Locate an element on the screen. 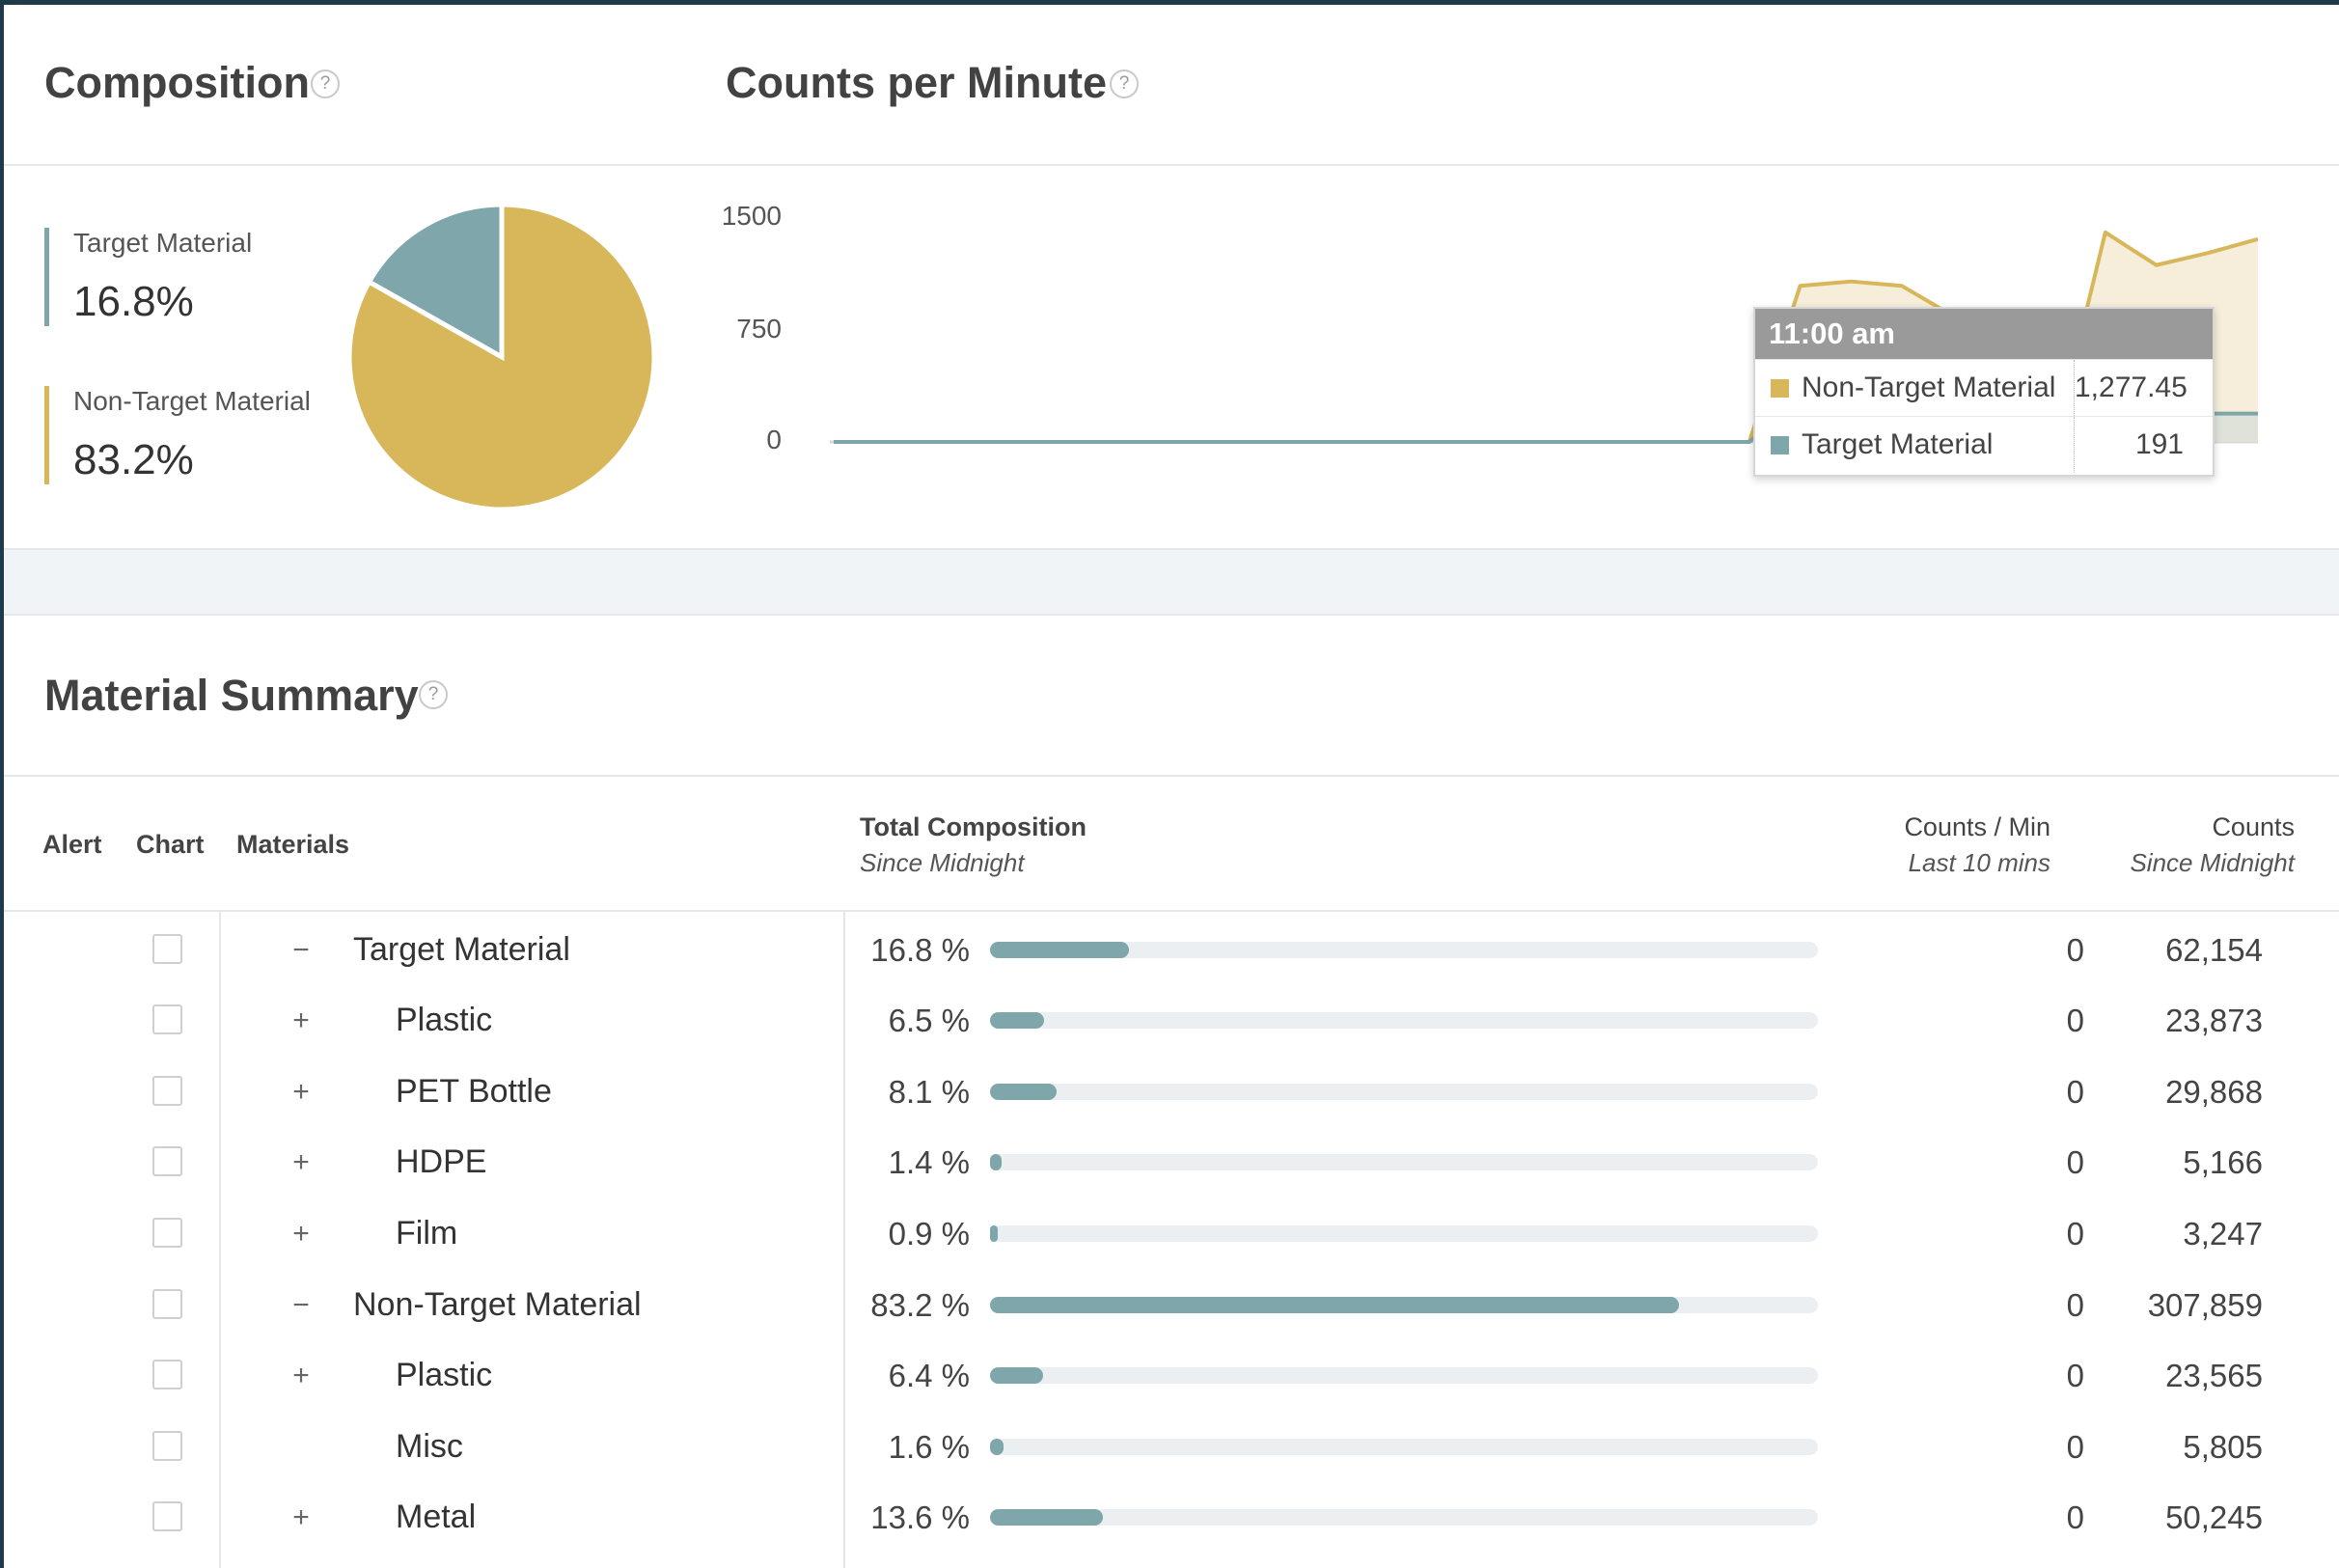 Image resolution: width=2339 pixels, height=1568 pixels. table-row: + Film 0.9 % 0 3,247 is located at coordinates (1169, 1233).